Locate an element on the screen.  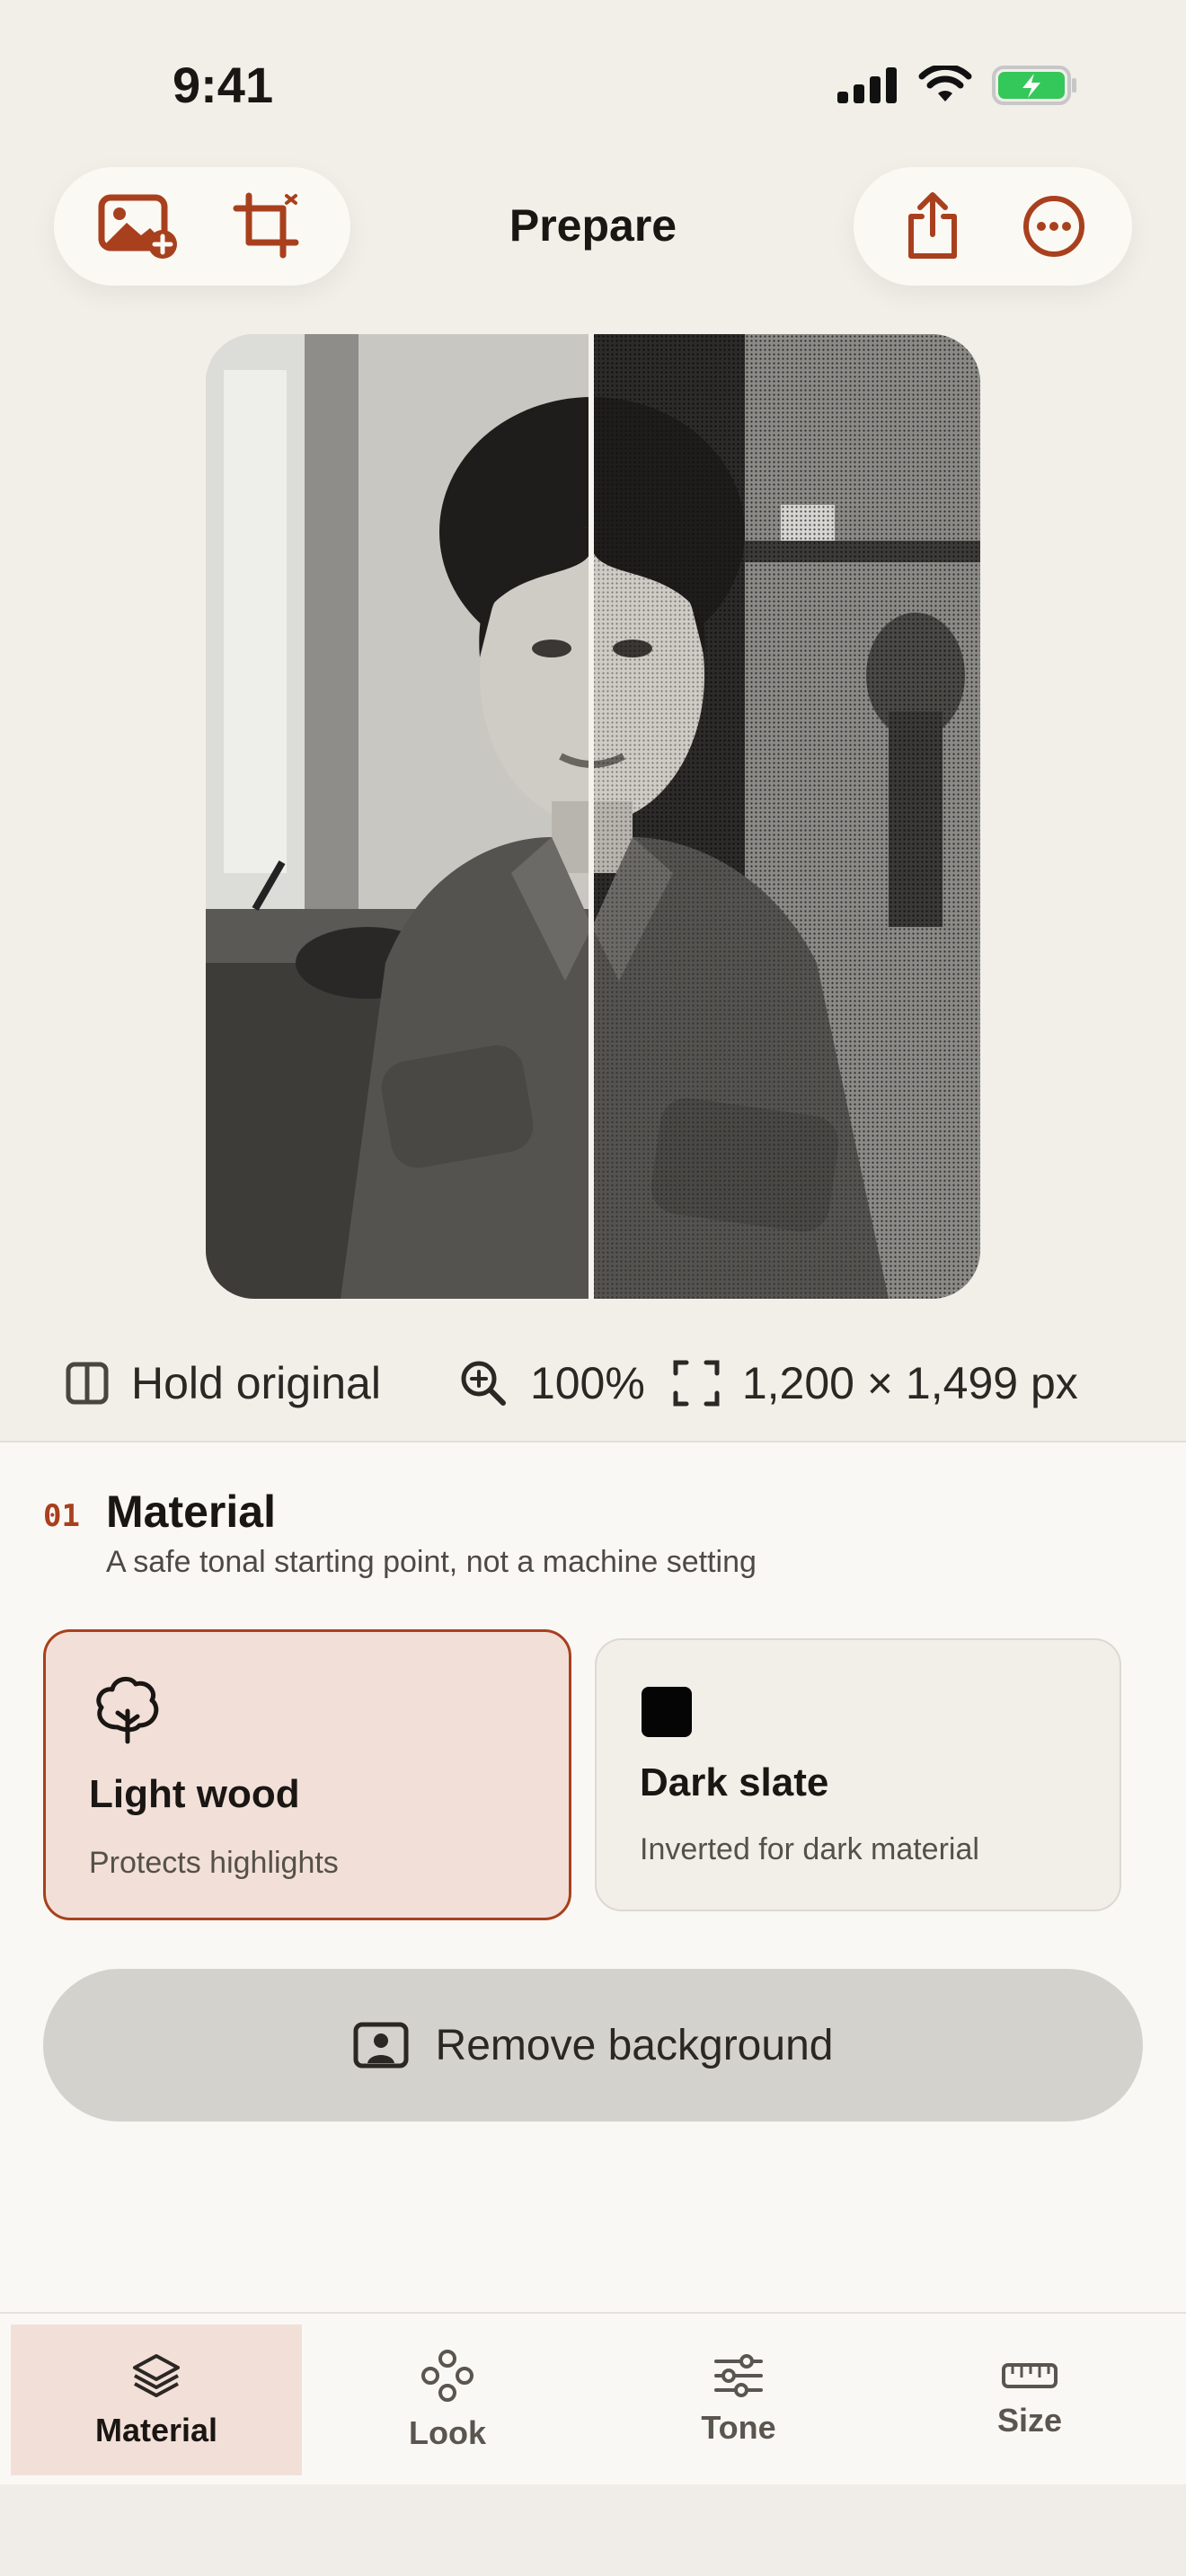
nodes-icon is located at coordinates (447, 2376).